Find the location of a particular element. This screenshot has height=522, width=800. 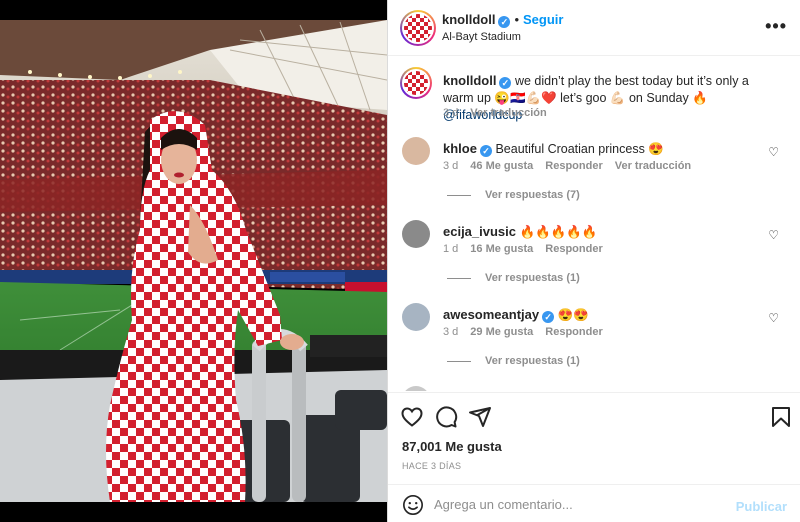

comment-item is located at coordinates (594, 388).